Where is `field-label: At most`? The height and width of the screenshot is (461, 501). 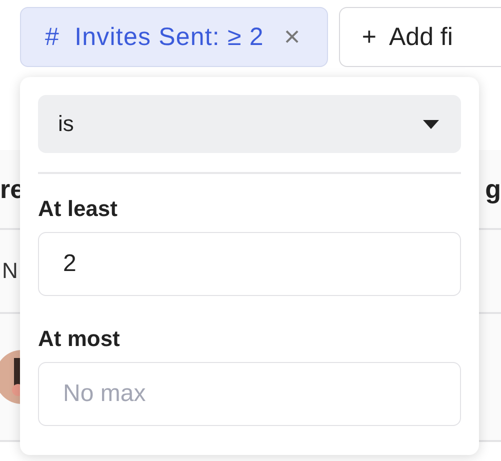
field-label: At most is located at coordinates (79, 339).